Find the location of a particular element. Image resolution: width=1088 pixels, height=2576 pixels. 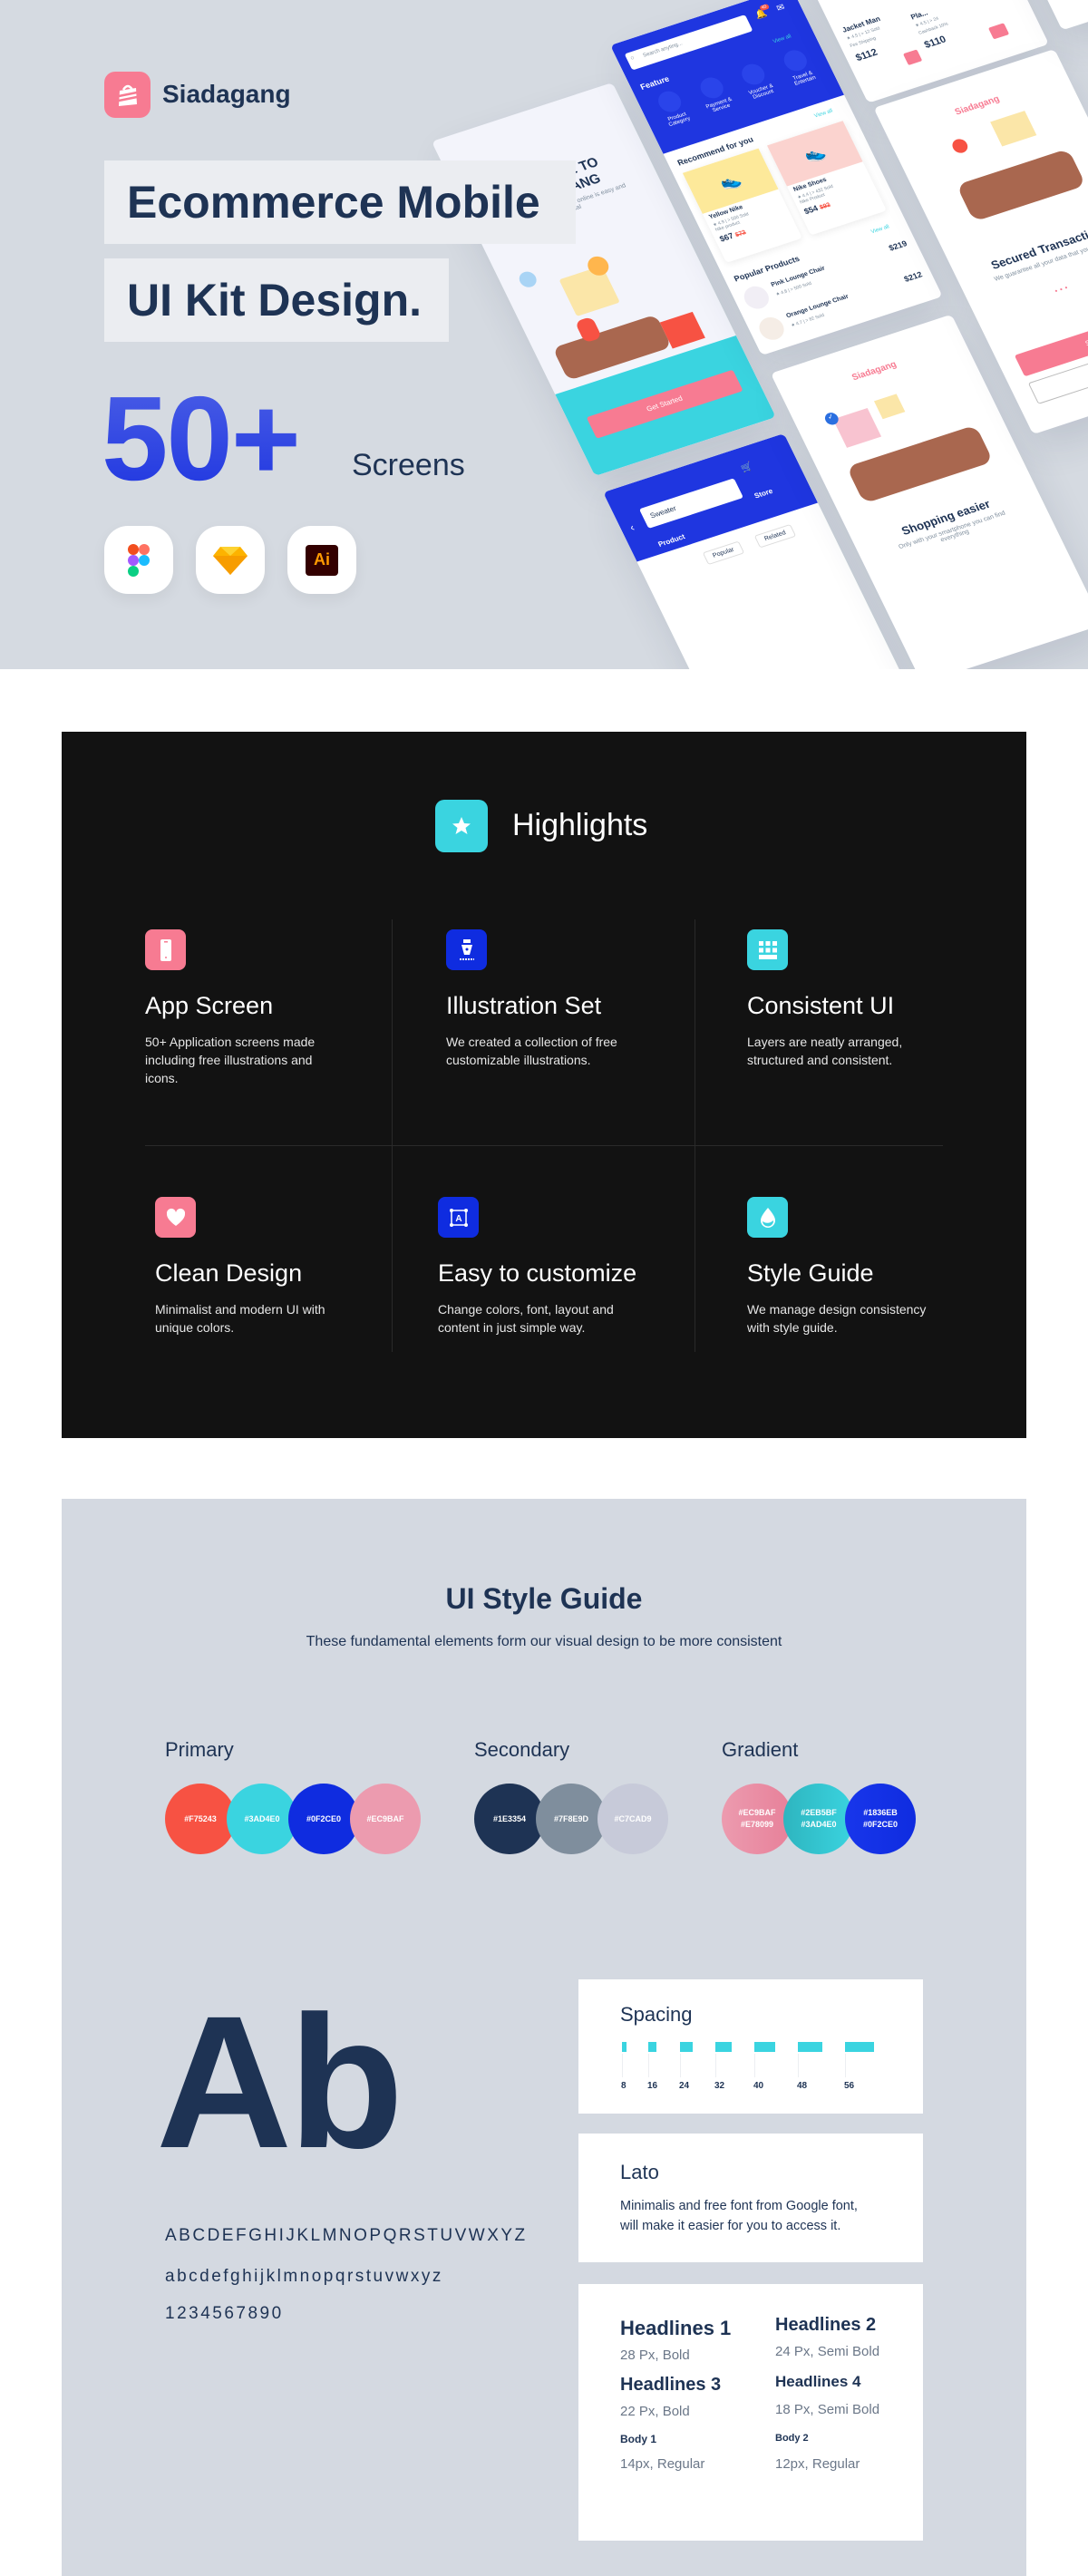

secondary-swatch: #C7CAD9 is located at coordinates (632, 1819).